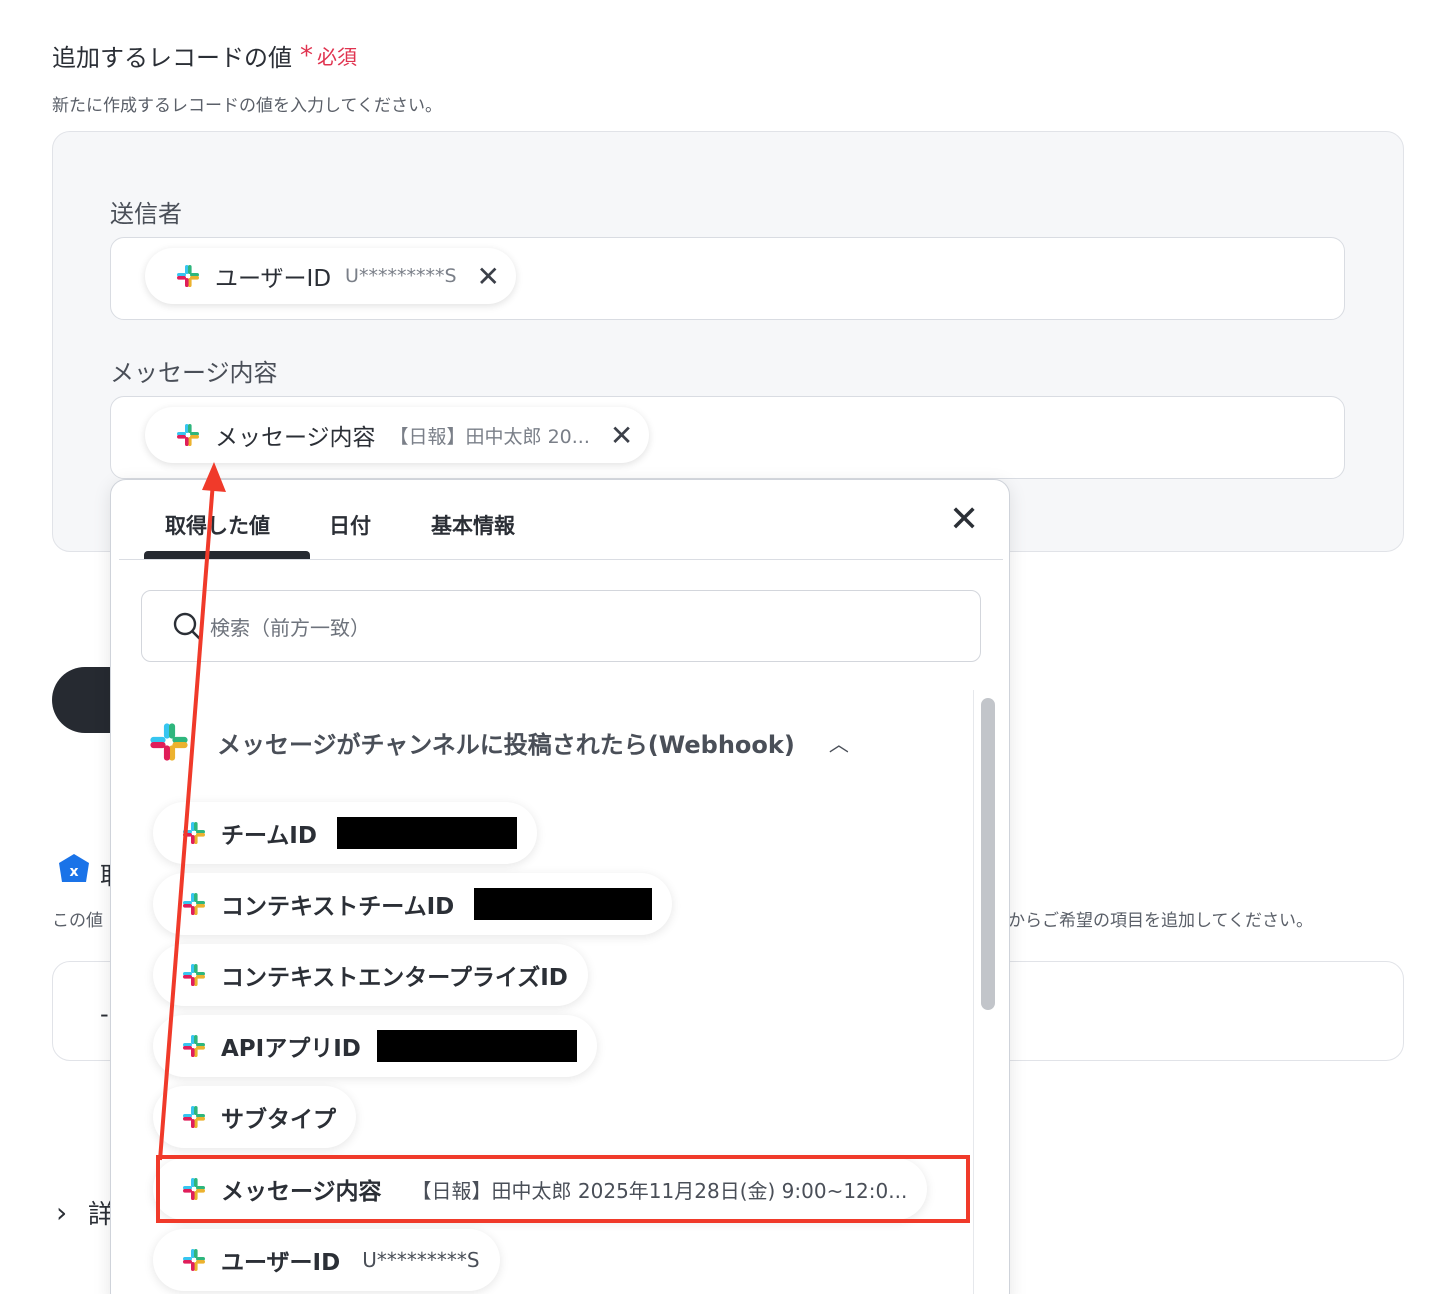  I want to click on list-item: チームID, so click(345, 833).